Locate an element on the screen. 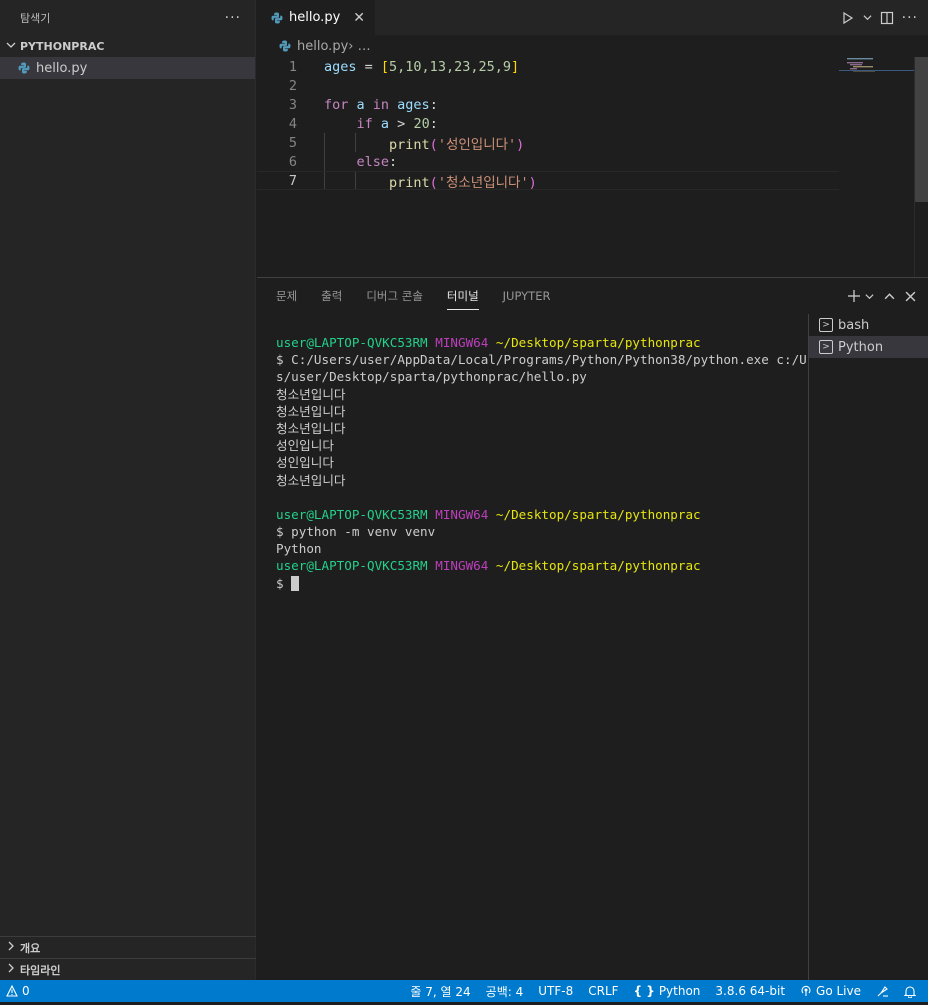 The image size is (928, 1005). timeline-label: 타임라인 is located at coordinates (40, 970).